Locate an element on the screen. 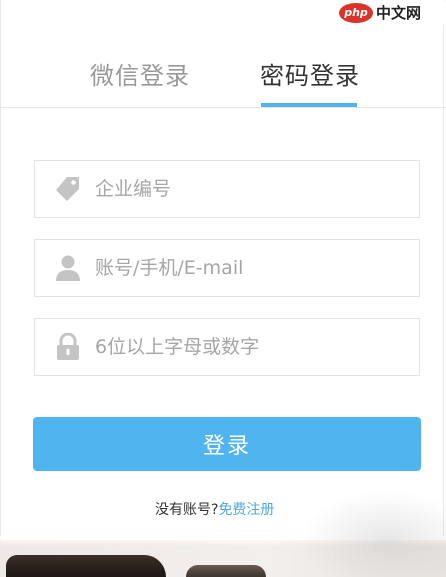 This screenshot has width=446, height=577. watermark-text: 中文网 is located at coordinates (399, 13).